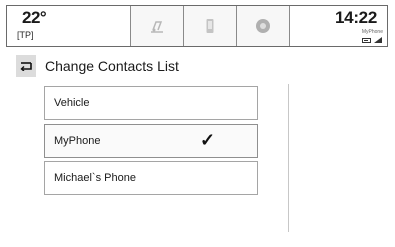 Image resolution: width=395 pixels, height=247 pixels. I want to click on list-item-label: MyPhone, so click(77, 141).